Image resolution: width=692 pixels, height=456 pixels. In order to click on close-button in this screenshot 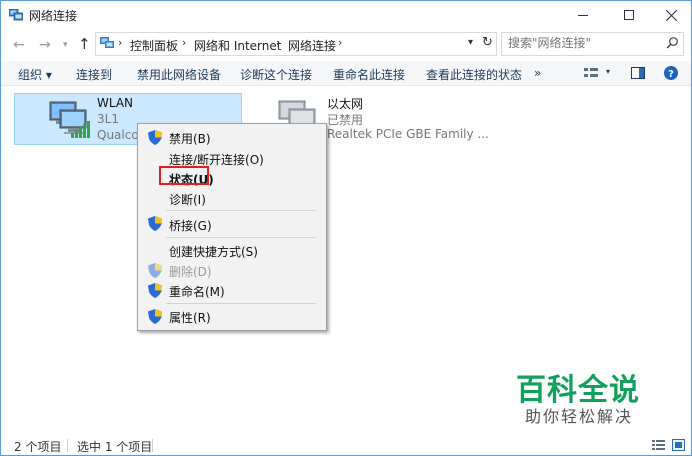, I will do `click(671, 15)`.